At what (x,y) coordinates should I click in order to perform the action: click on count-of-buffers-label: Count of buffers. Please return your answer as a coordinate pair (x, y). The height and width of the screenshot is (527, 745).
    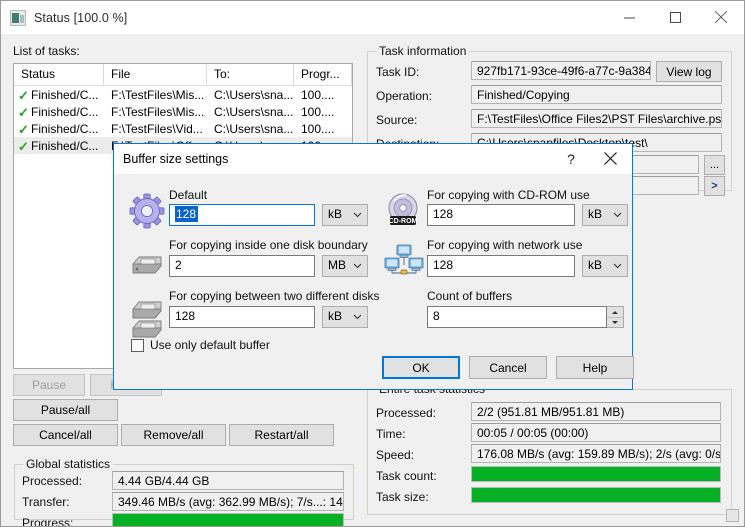
    Looking at the image, I should click on (470, 296).